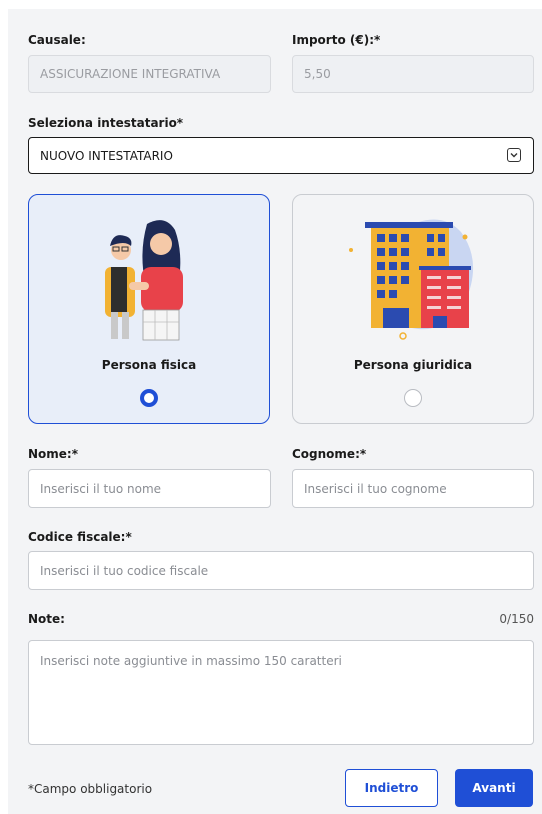 The image size is (542, 814). I want to click on intestatario-select-value: NUOVO INTESTATARIO, so click(106, 155).